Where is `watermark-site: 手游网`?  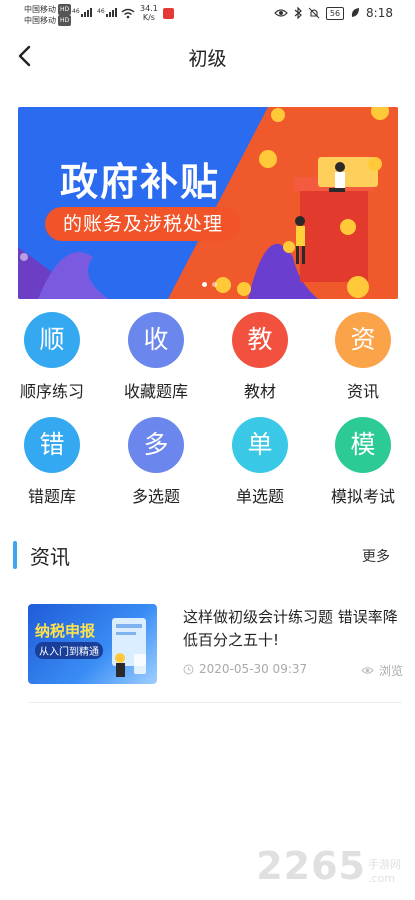 watermark-site: 手游网 is located at coordinates (384, 864).